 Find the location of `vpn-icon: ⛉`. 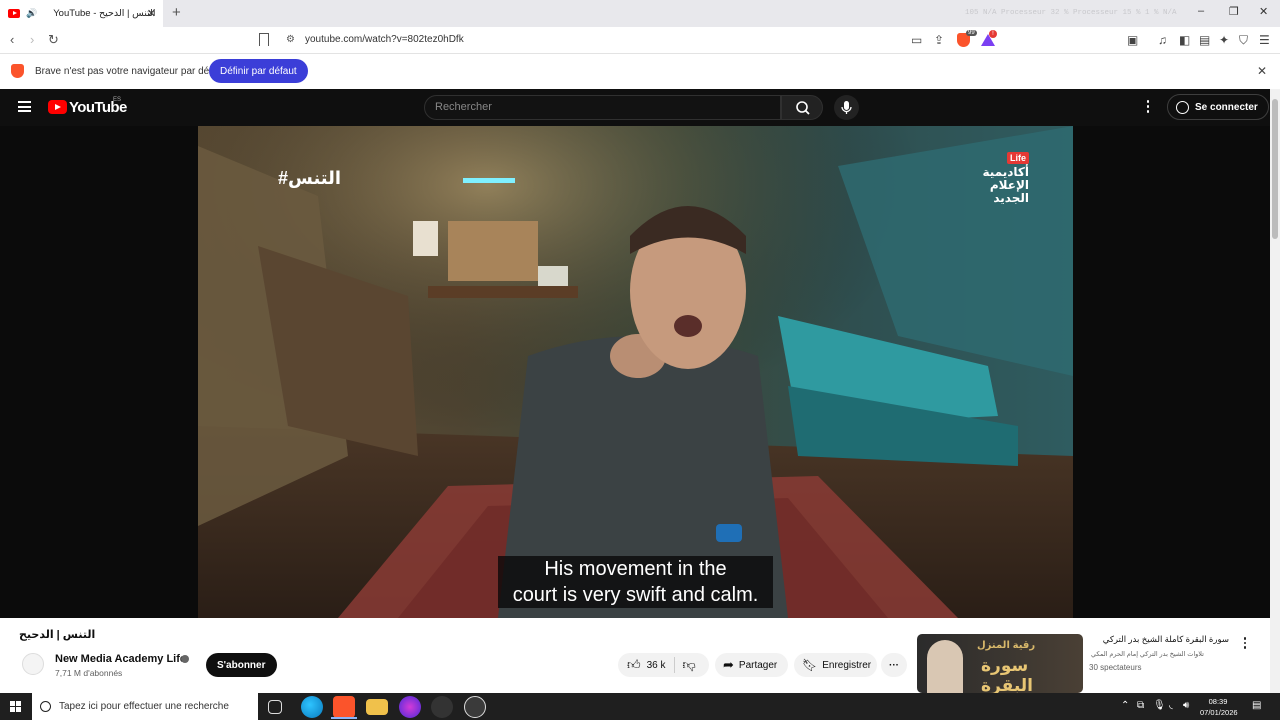

vpn-icon: ⛉ is located at coordinates (1243, 40).